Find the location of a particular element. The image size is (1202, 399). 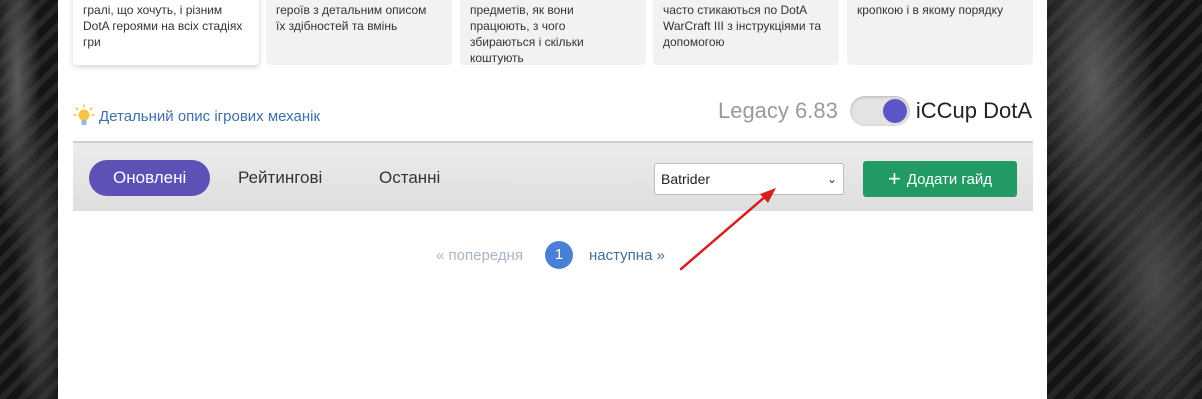

card-line: героїв з детальним описом is located at coordinates (351, 10).